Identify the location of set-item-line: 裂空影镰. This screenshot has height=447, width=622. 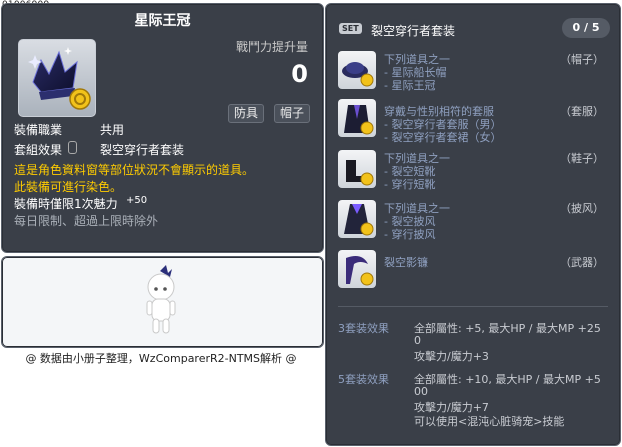
(406, 262).